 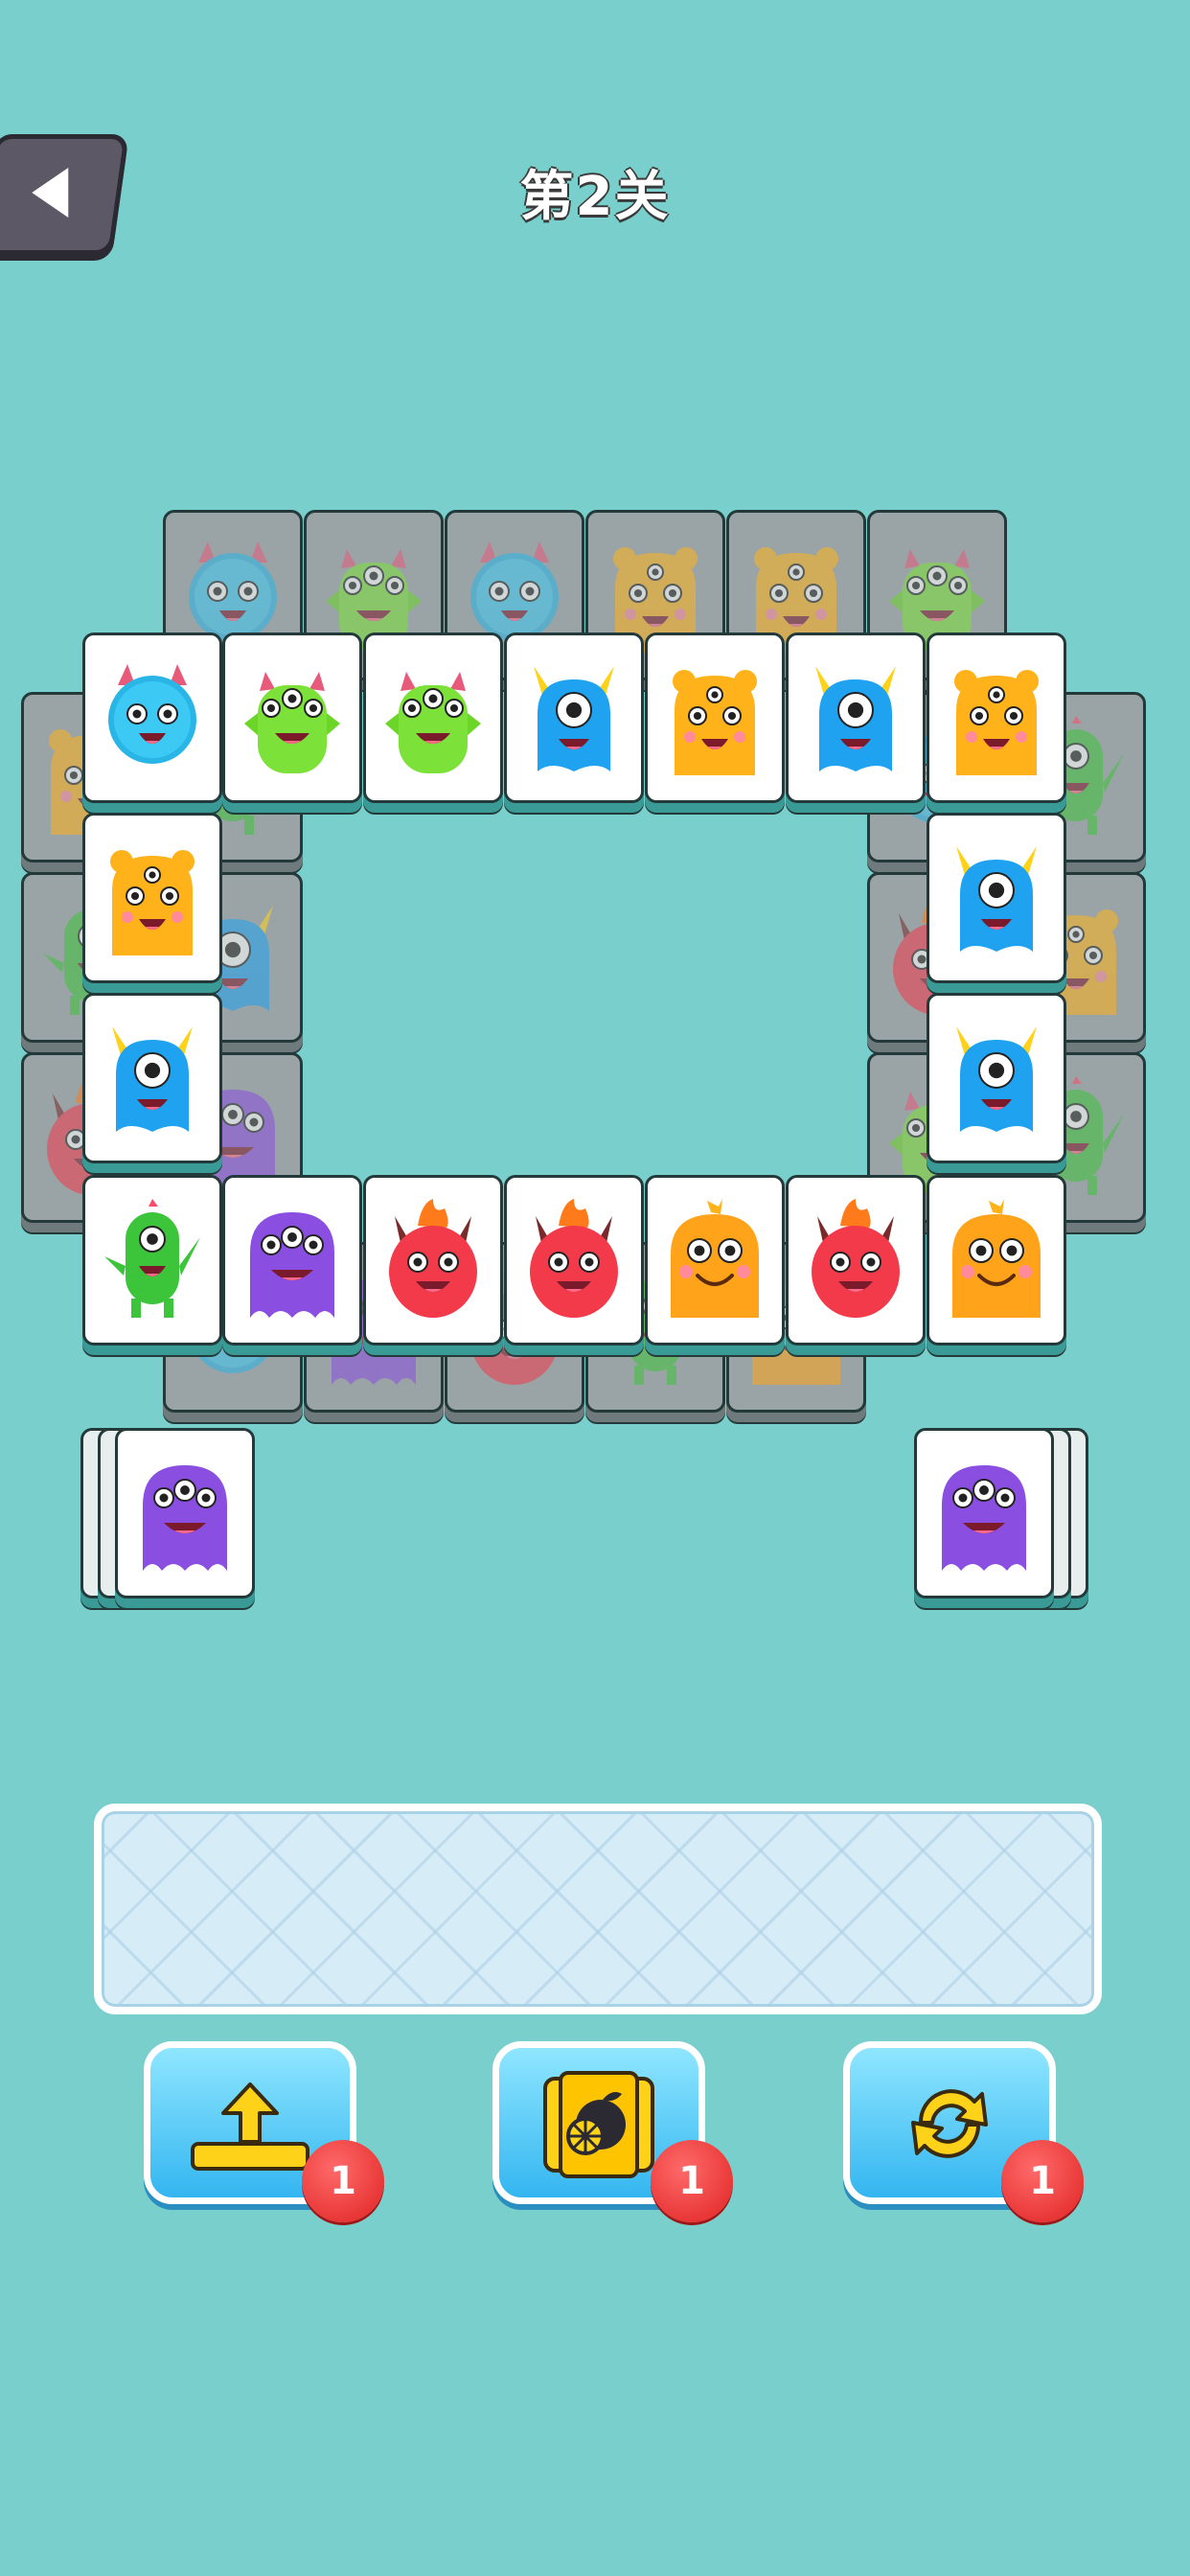 What do you see at coordinates (599, 2124) in the screenshot?
I see `fruit-card-icon` at bounding box center [599, 2124].